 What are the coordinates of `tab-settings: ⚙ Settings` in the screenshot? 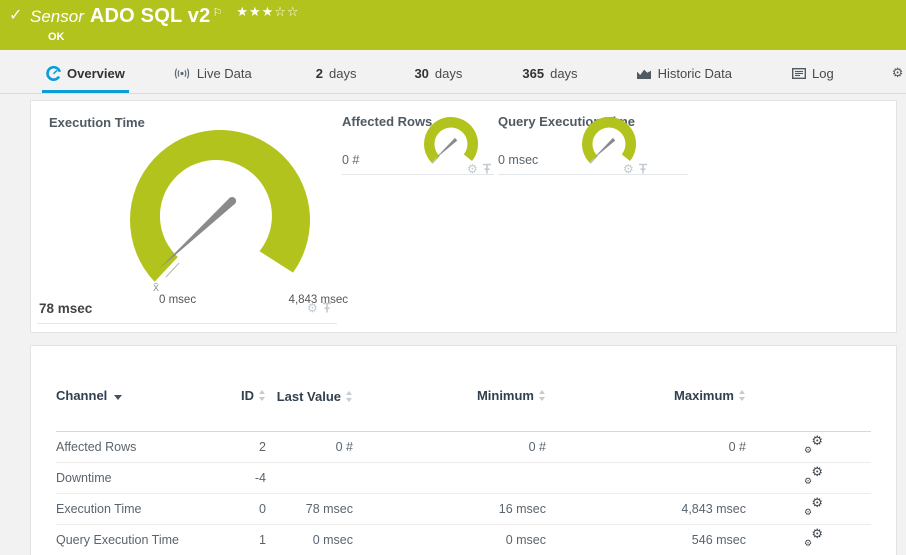 It's located at (897, 79).